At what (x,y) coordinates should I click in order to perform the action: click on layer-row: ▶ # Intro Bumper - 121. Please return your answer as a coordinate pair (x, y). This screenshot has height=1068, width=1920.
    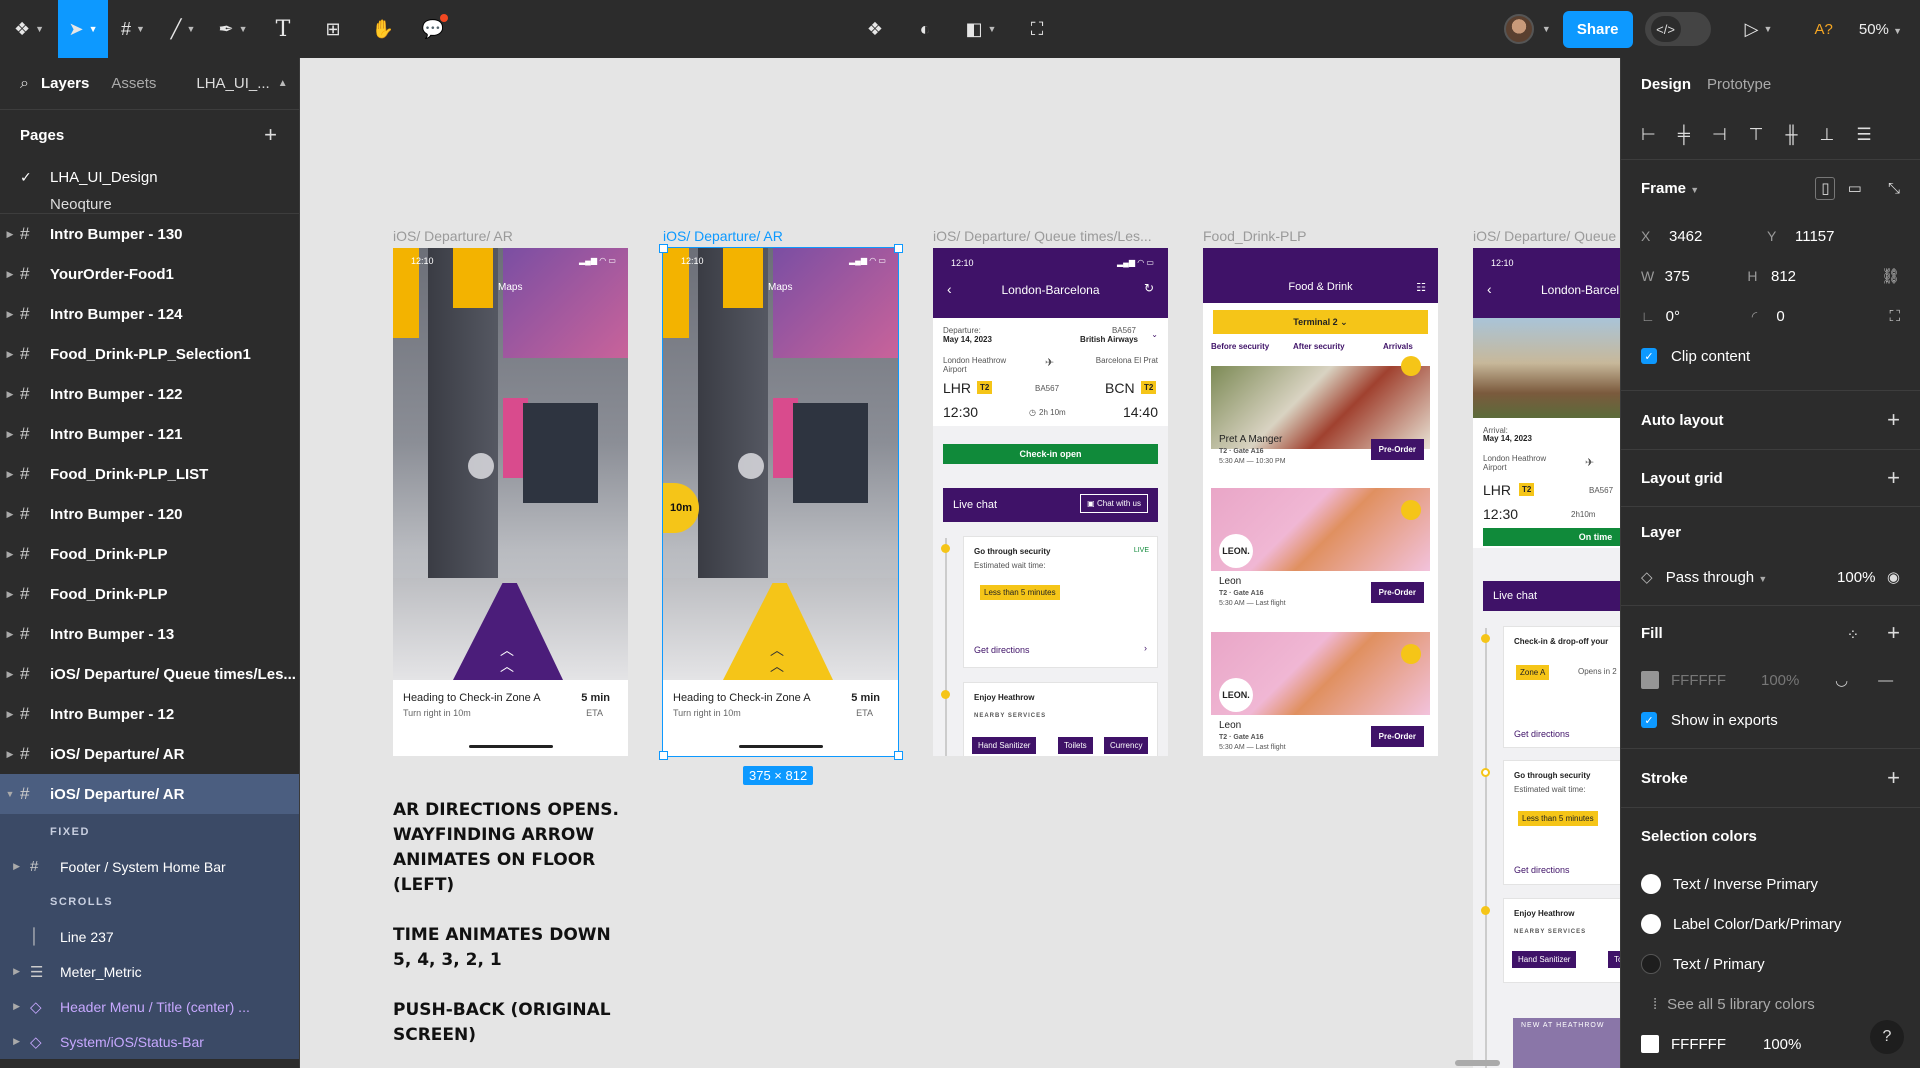
    Looking at the image, I should click on (149, 434).